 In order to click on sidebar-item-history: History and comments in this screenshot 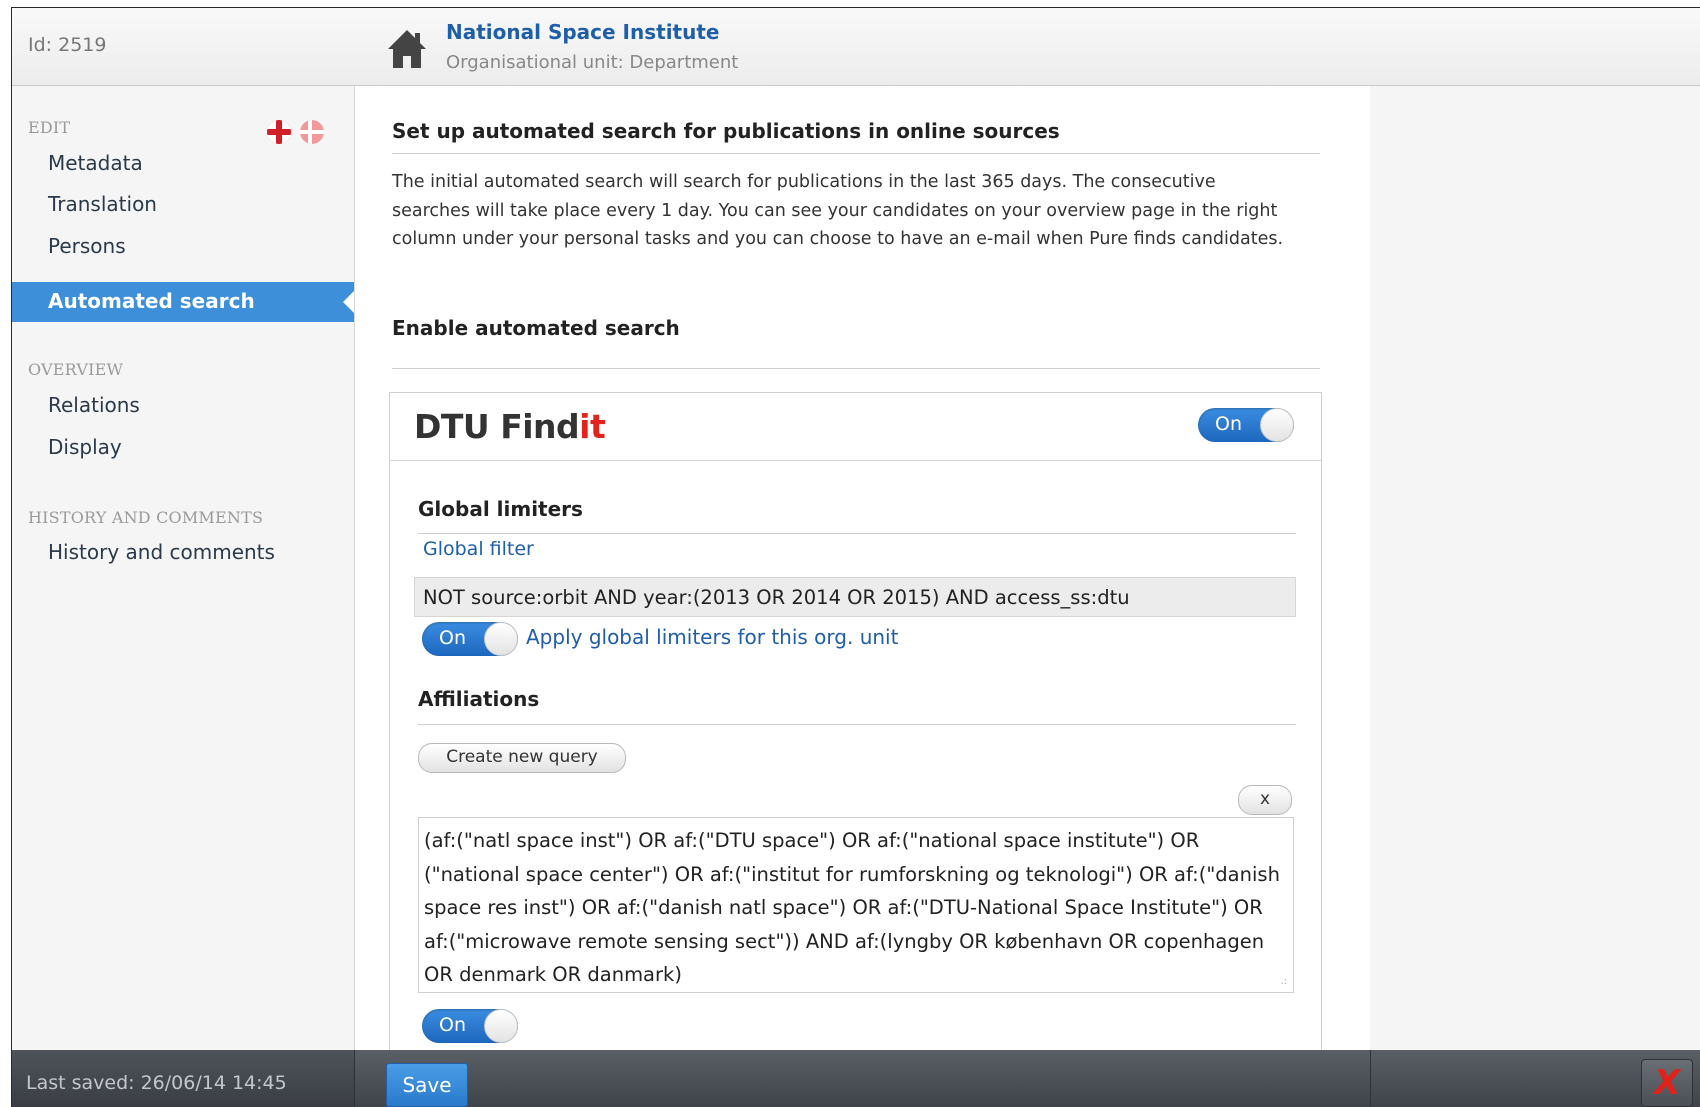, I will do `click(161, 552)`.